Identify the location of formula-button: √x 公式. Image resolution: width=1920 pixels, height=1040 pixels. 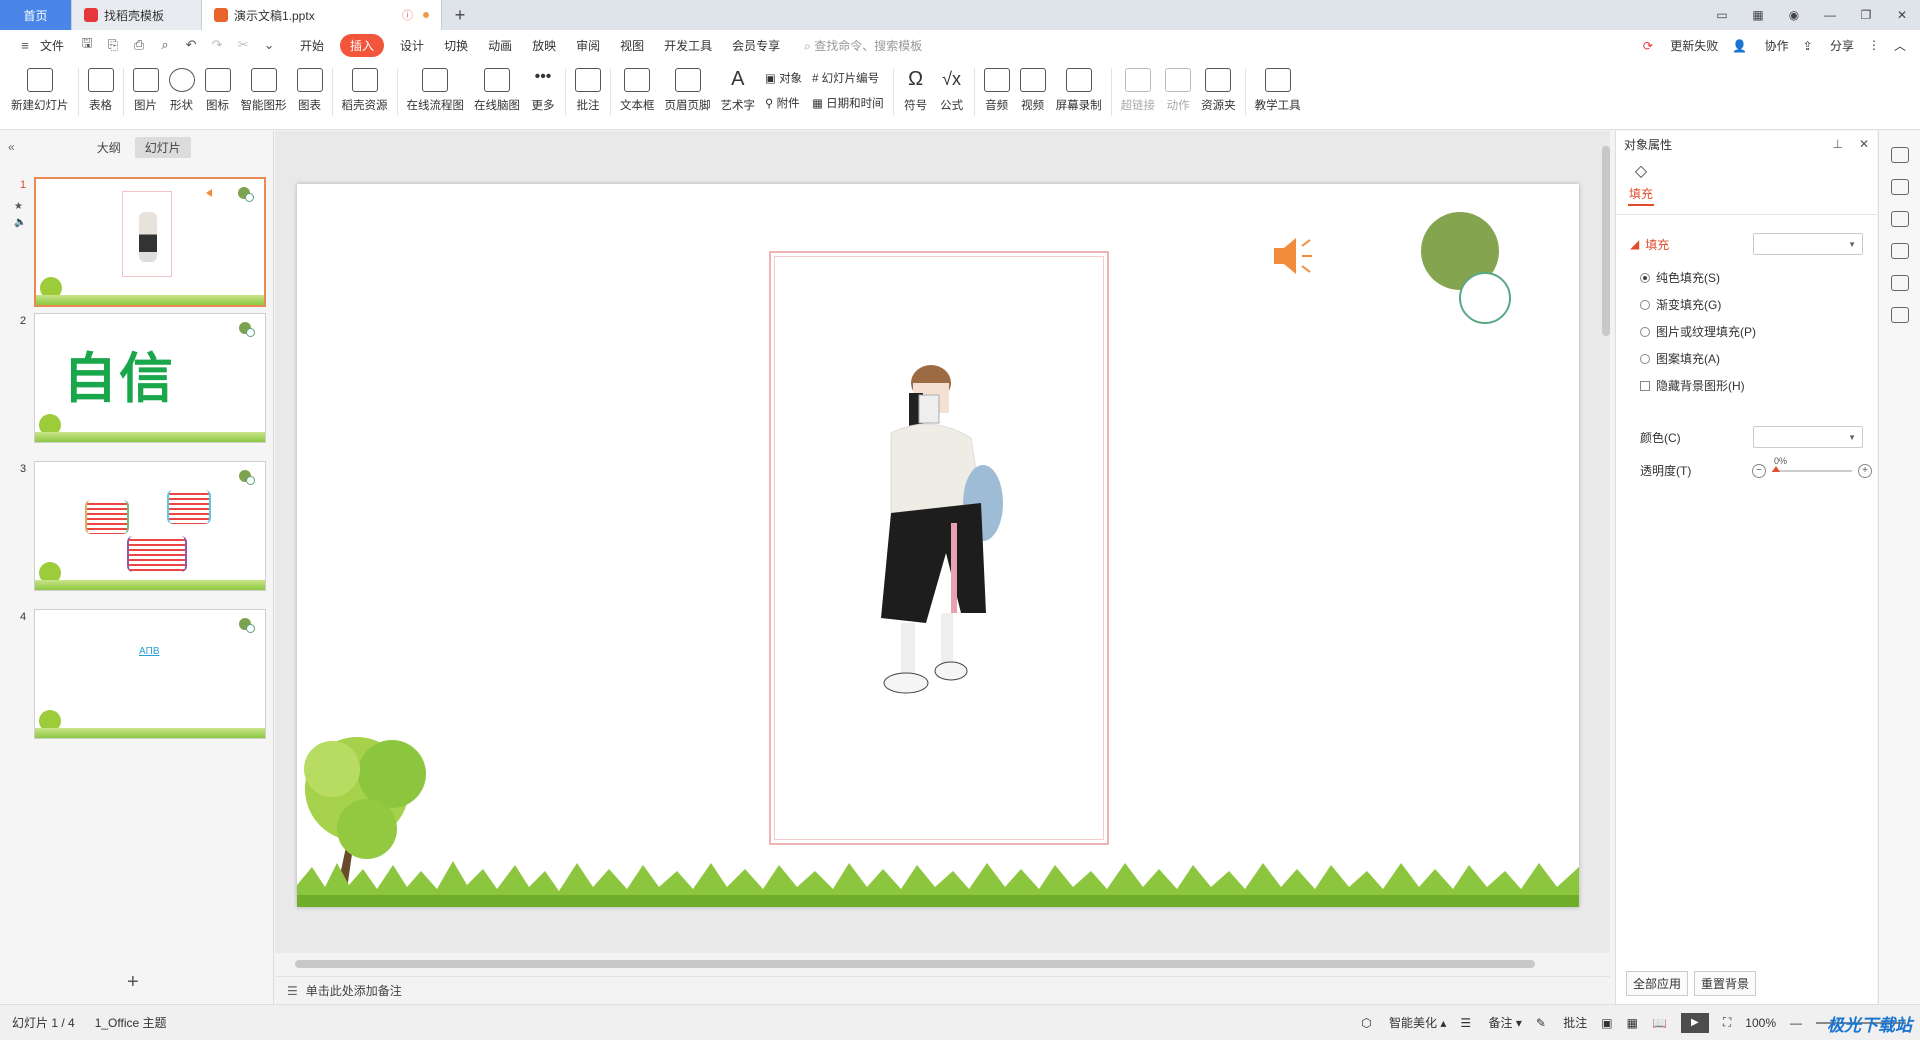
(952, 90).